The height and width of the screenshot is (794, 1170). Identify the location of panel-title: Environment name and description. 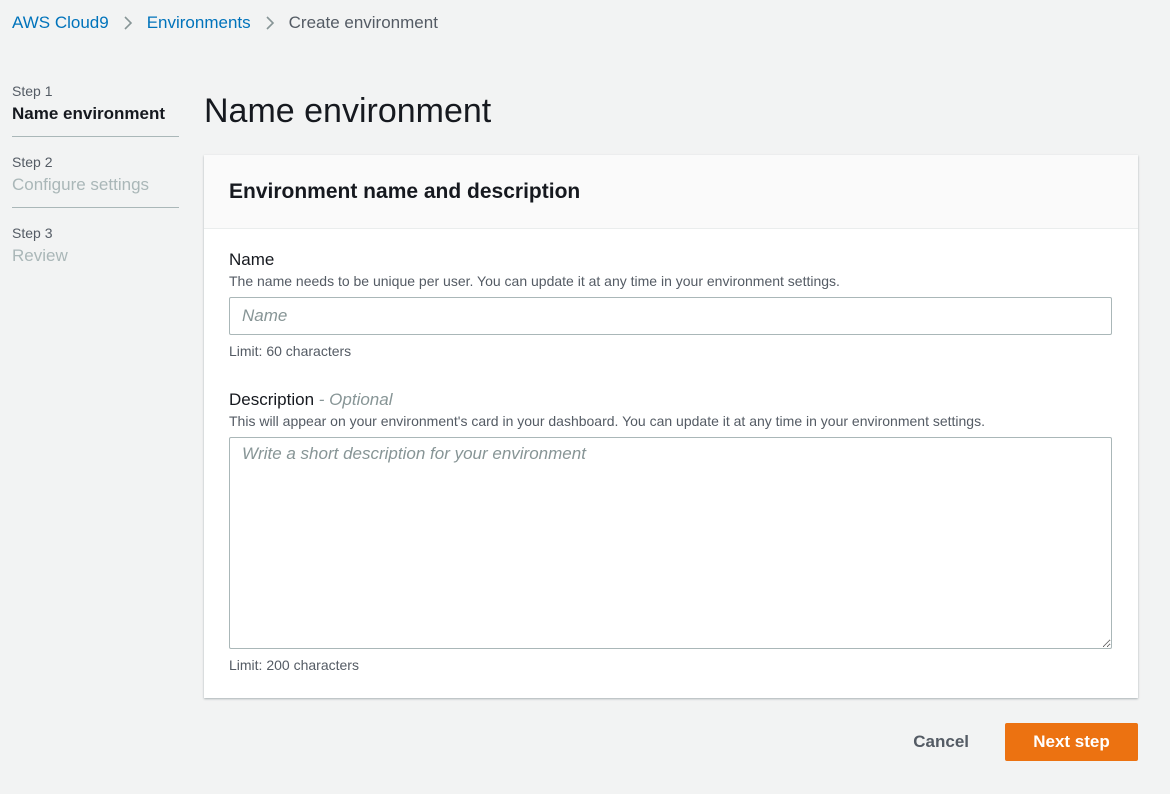
(405, 191).